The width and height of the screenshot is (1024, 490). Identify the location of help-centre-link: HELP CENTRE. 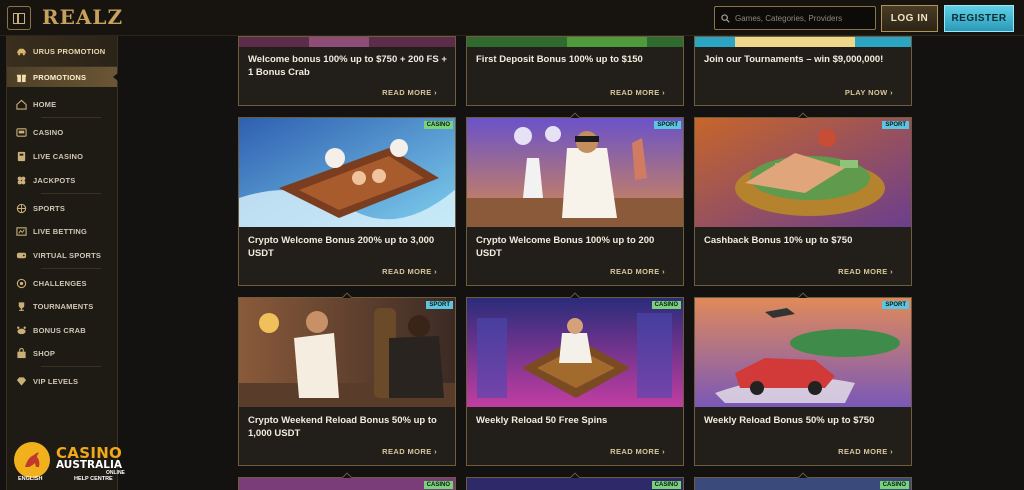
(93, 479).